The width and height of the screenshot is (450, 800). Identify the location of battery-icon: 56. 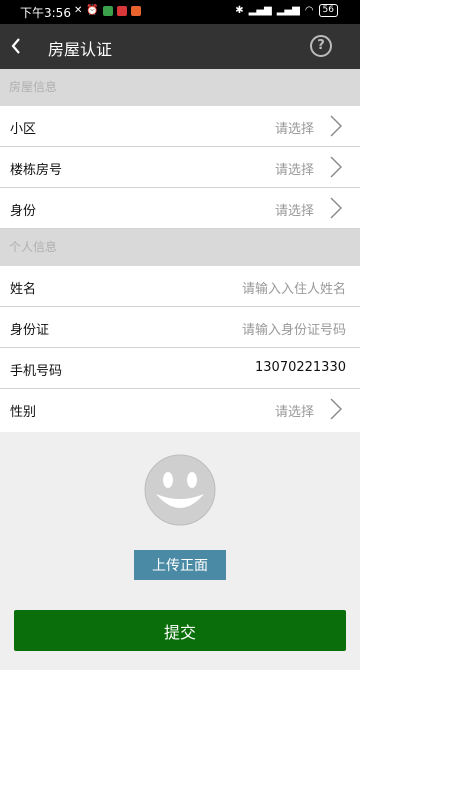
(328, 10).